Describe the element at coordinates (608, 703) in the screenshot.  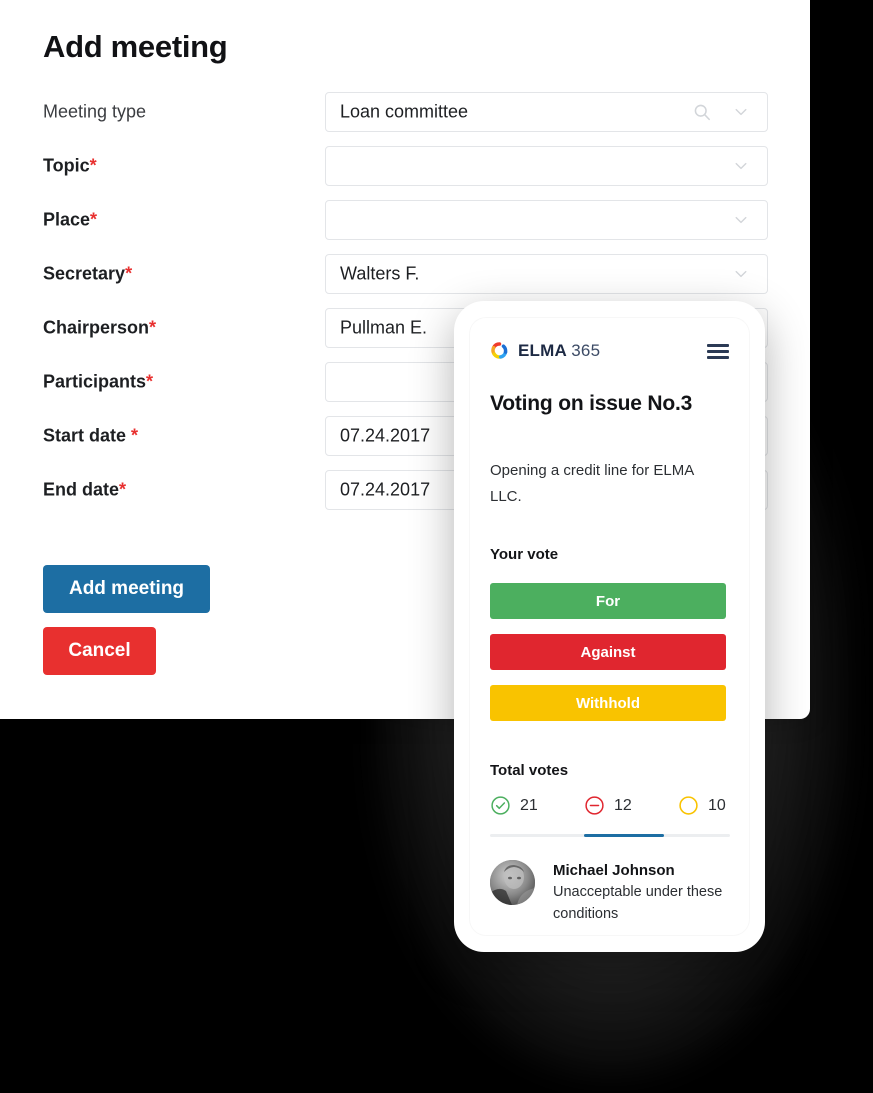
I see `vote-withhold-button: Withhold` at that location.